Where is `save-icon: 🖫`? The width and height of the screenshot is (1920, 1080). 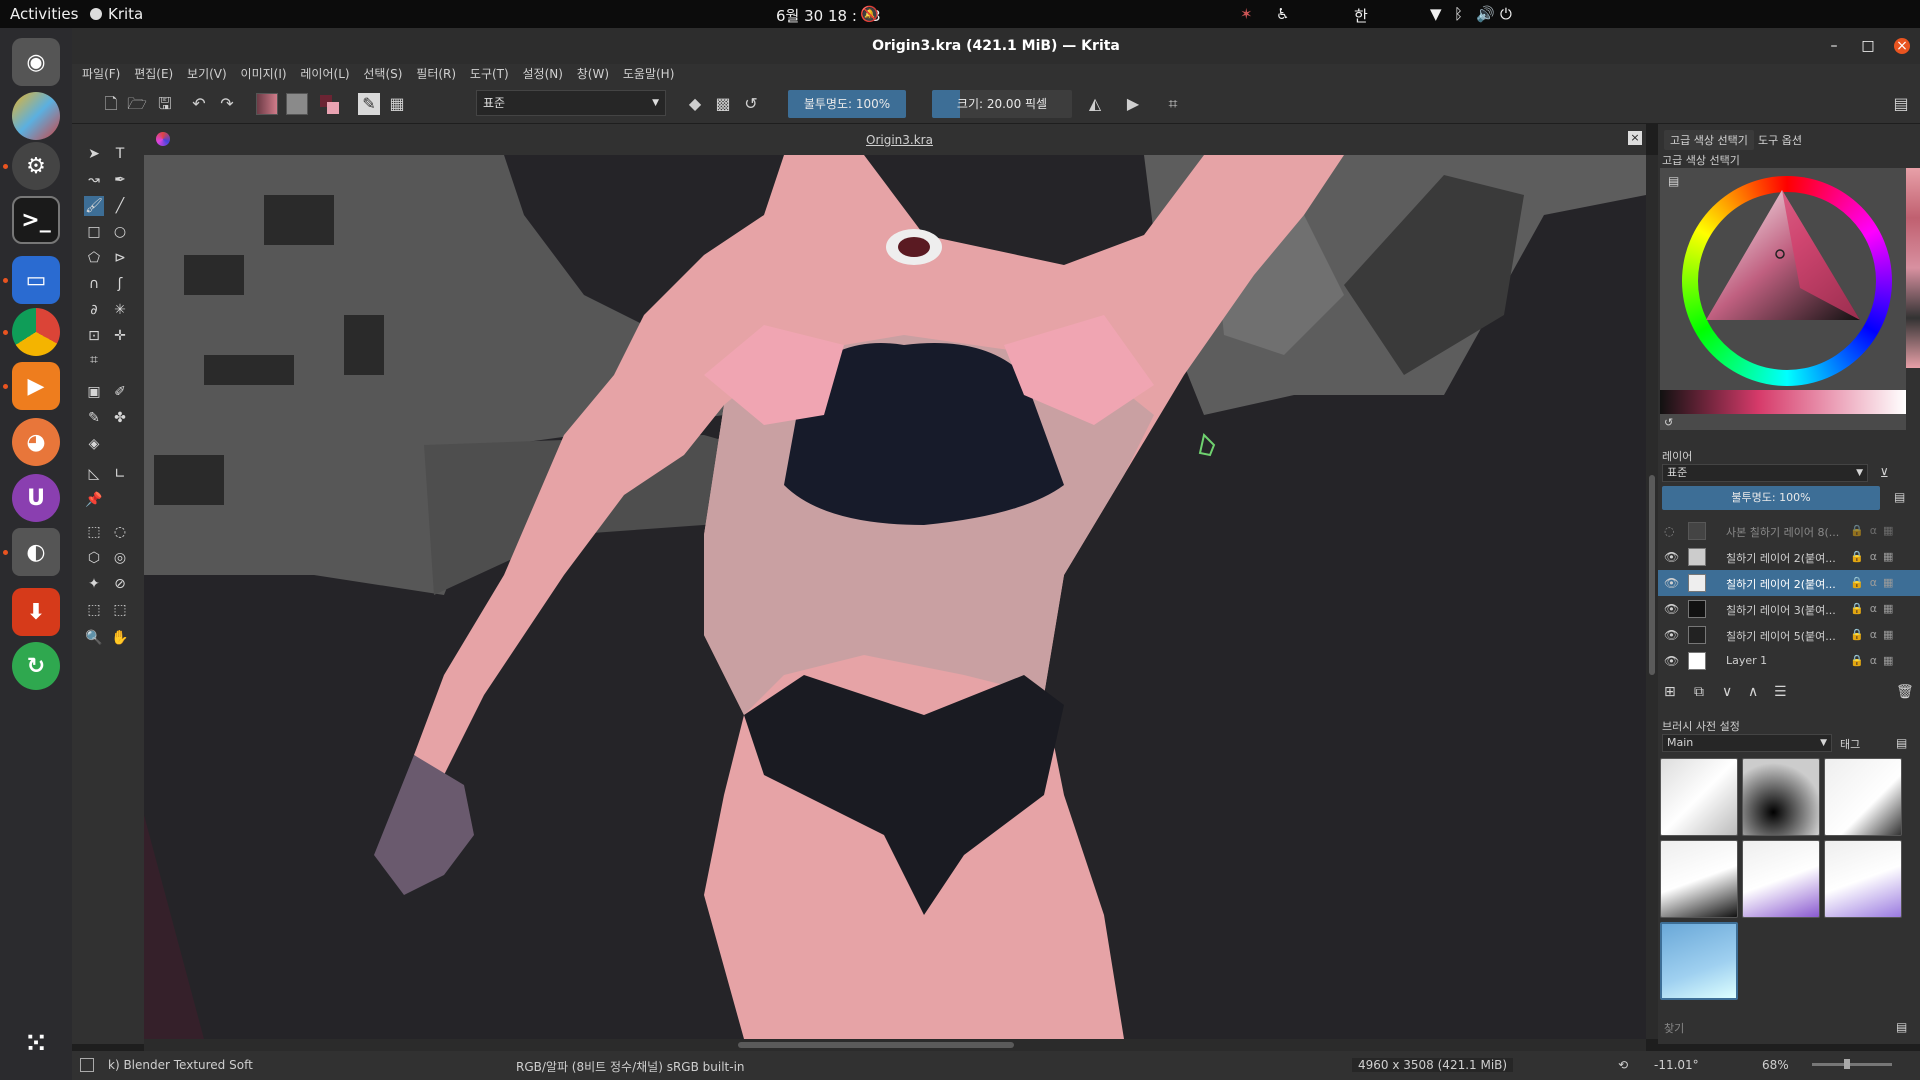 save-icon: 🖫 is located at coordinates (165, 104).